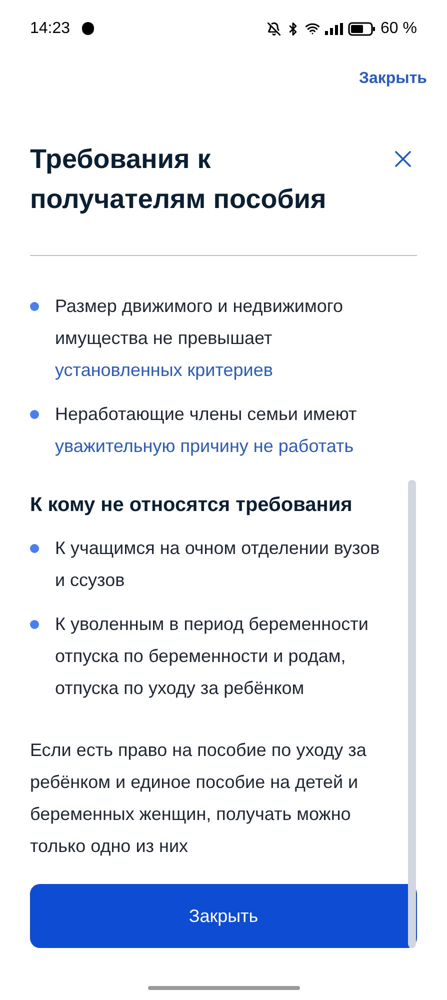 This screenshot has width=447, height=1000. I want to click on list-item-text: Размер движимого и недвижимого имущества не превышает установленных критериев, so click(199, 338).